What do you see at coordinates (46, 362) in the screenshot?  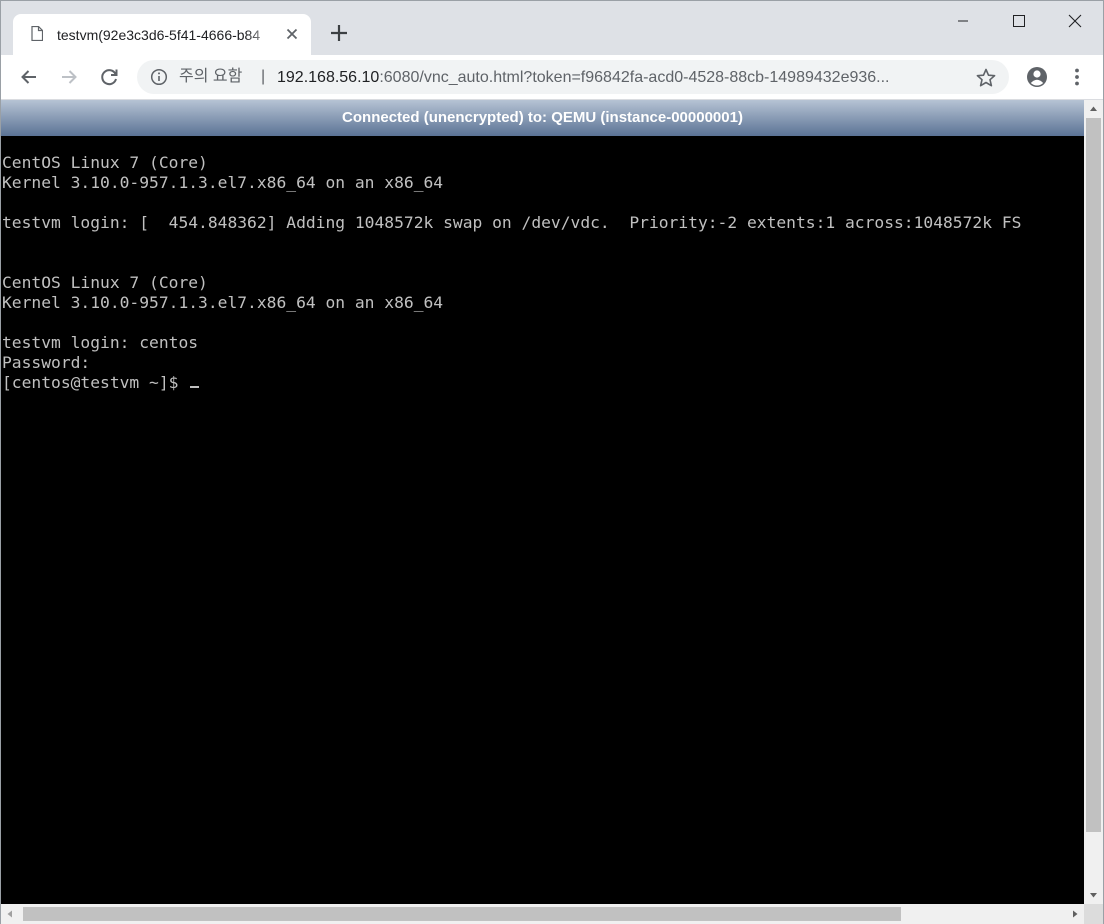 I see `console-line: Password:` at bounding box center [46, 362].